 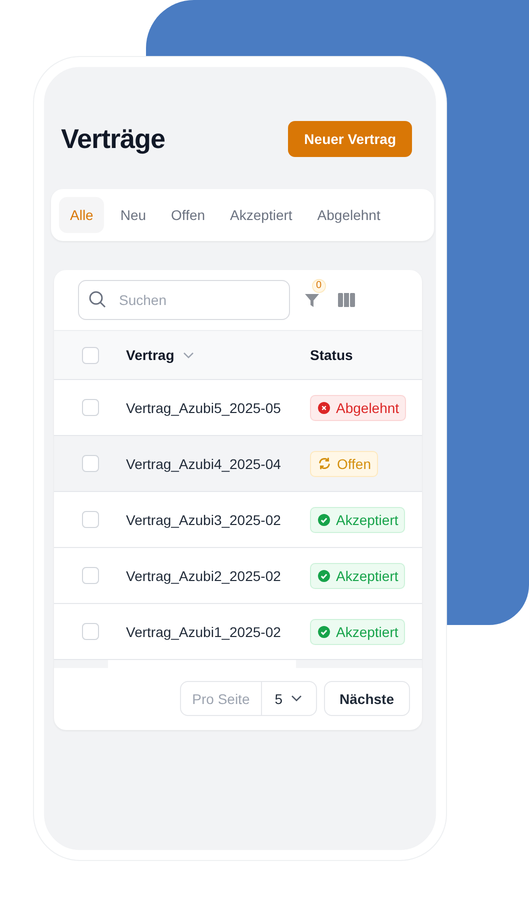 I want to click on filter-icon, so click(x=312, y=300).